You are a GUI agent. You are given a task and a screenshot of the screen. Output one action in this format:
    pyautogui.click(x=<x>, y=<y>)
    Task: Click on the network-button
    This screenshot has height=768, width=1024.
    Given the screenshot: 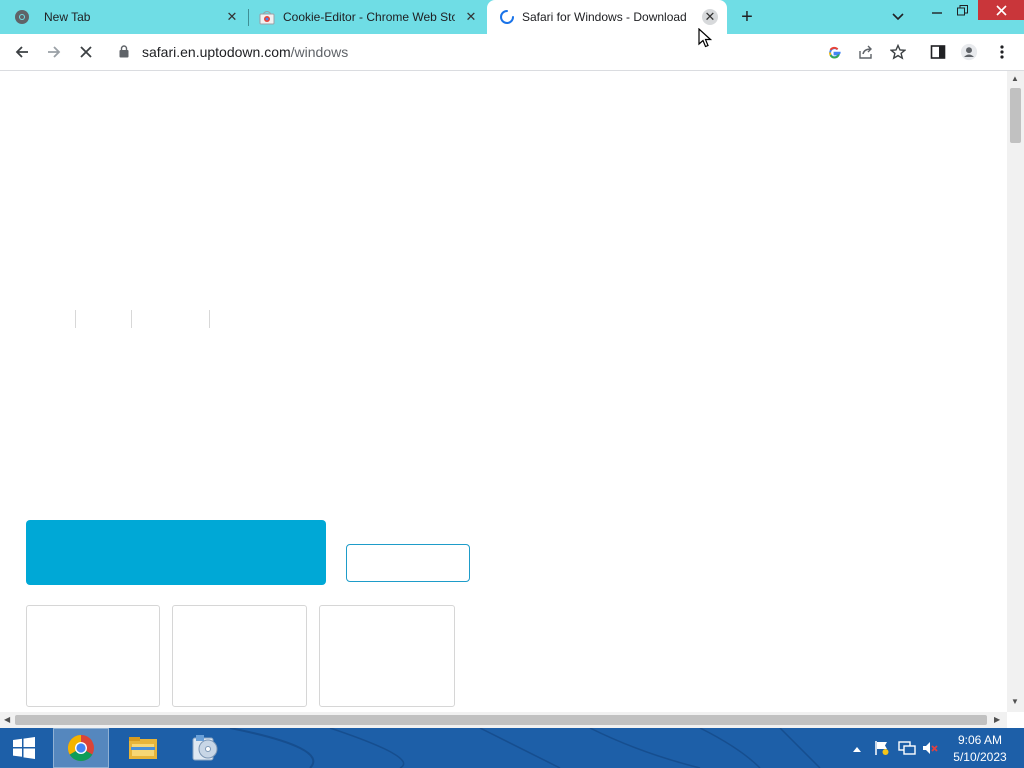 What is the action you would take?
    pyautogui.click(x=907, y=749)
    